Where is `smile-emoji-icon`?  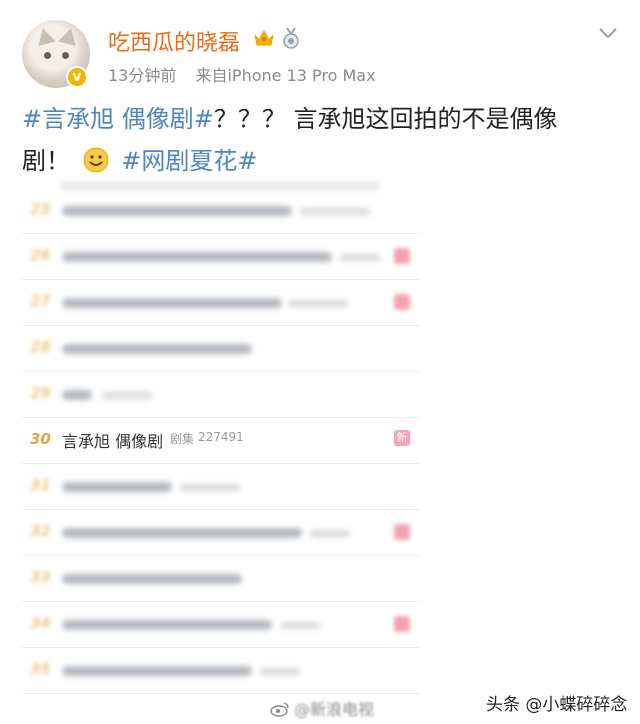 smile-emoji-icon is located at coordinates (96, 160).